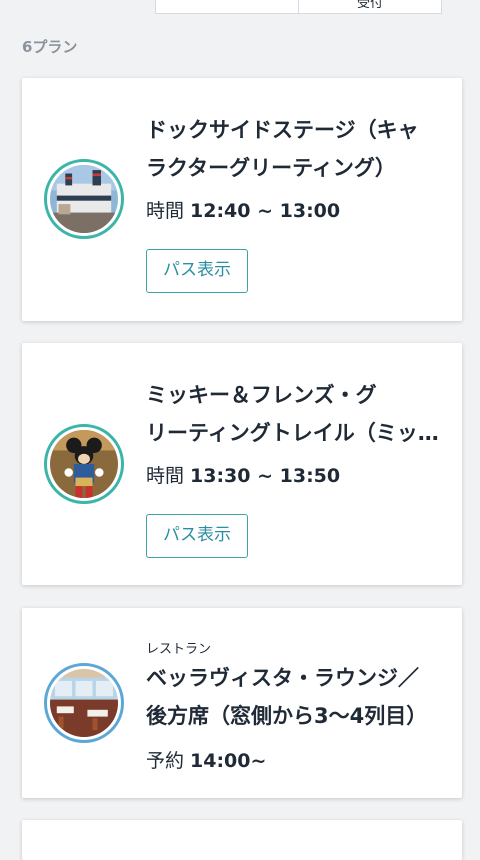  Describe the element at coordinates (84, 703) in the screenshot. I see `restaurant-image` at that location.